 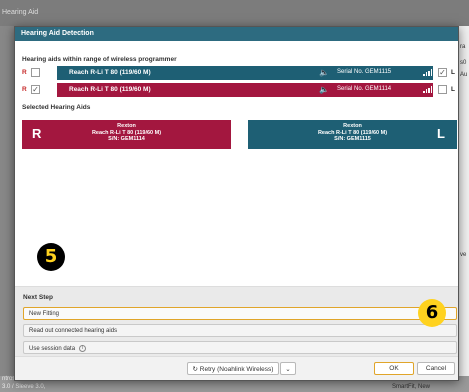 What do you see at coordinates (442, 72) in the screenshot?
I see `select-left-checkbox: ✓` at bounding box center [442, 72].